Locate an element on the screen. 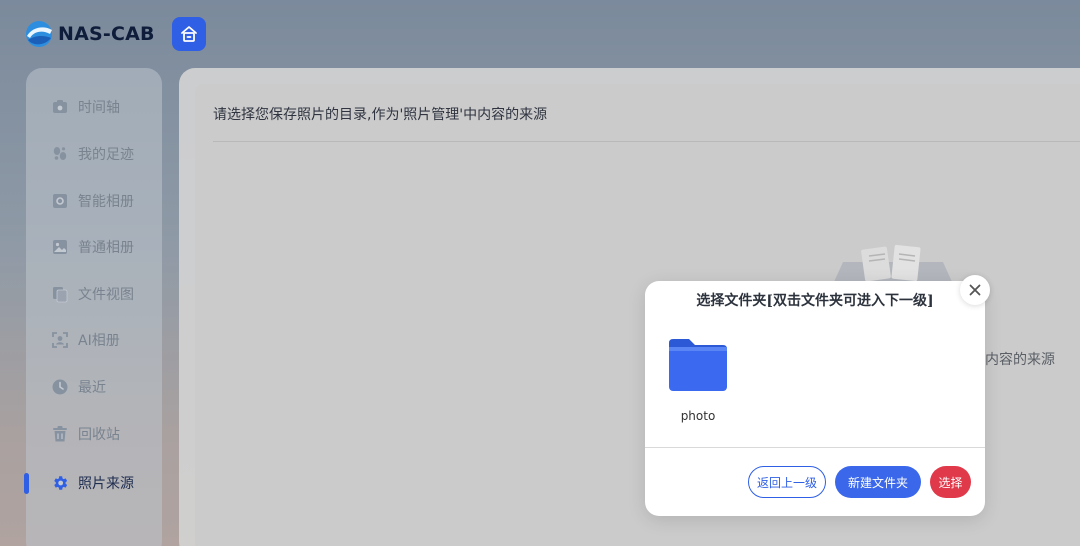 Image resolution: width=1080 pixels, height=546 pixels. sidebar-item-ai-album: AI相册 is located at coordinates (94, 340).